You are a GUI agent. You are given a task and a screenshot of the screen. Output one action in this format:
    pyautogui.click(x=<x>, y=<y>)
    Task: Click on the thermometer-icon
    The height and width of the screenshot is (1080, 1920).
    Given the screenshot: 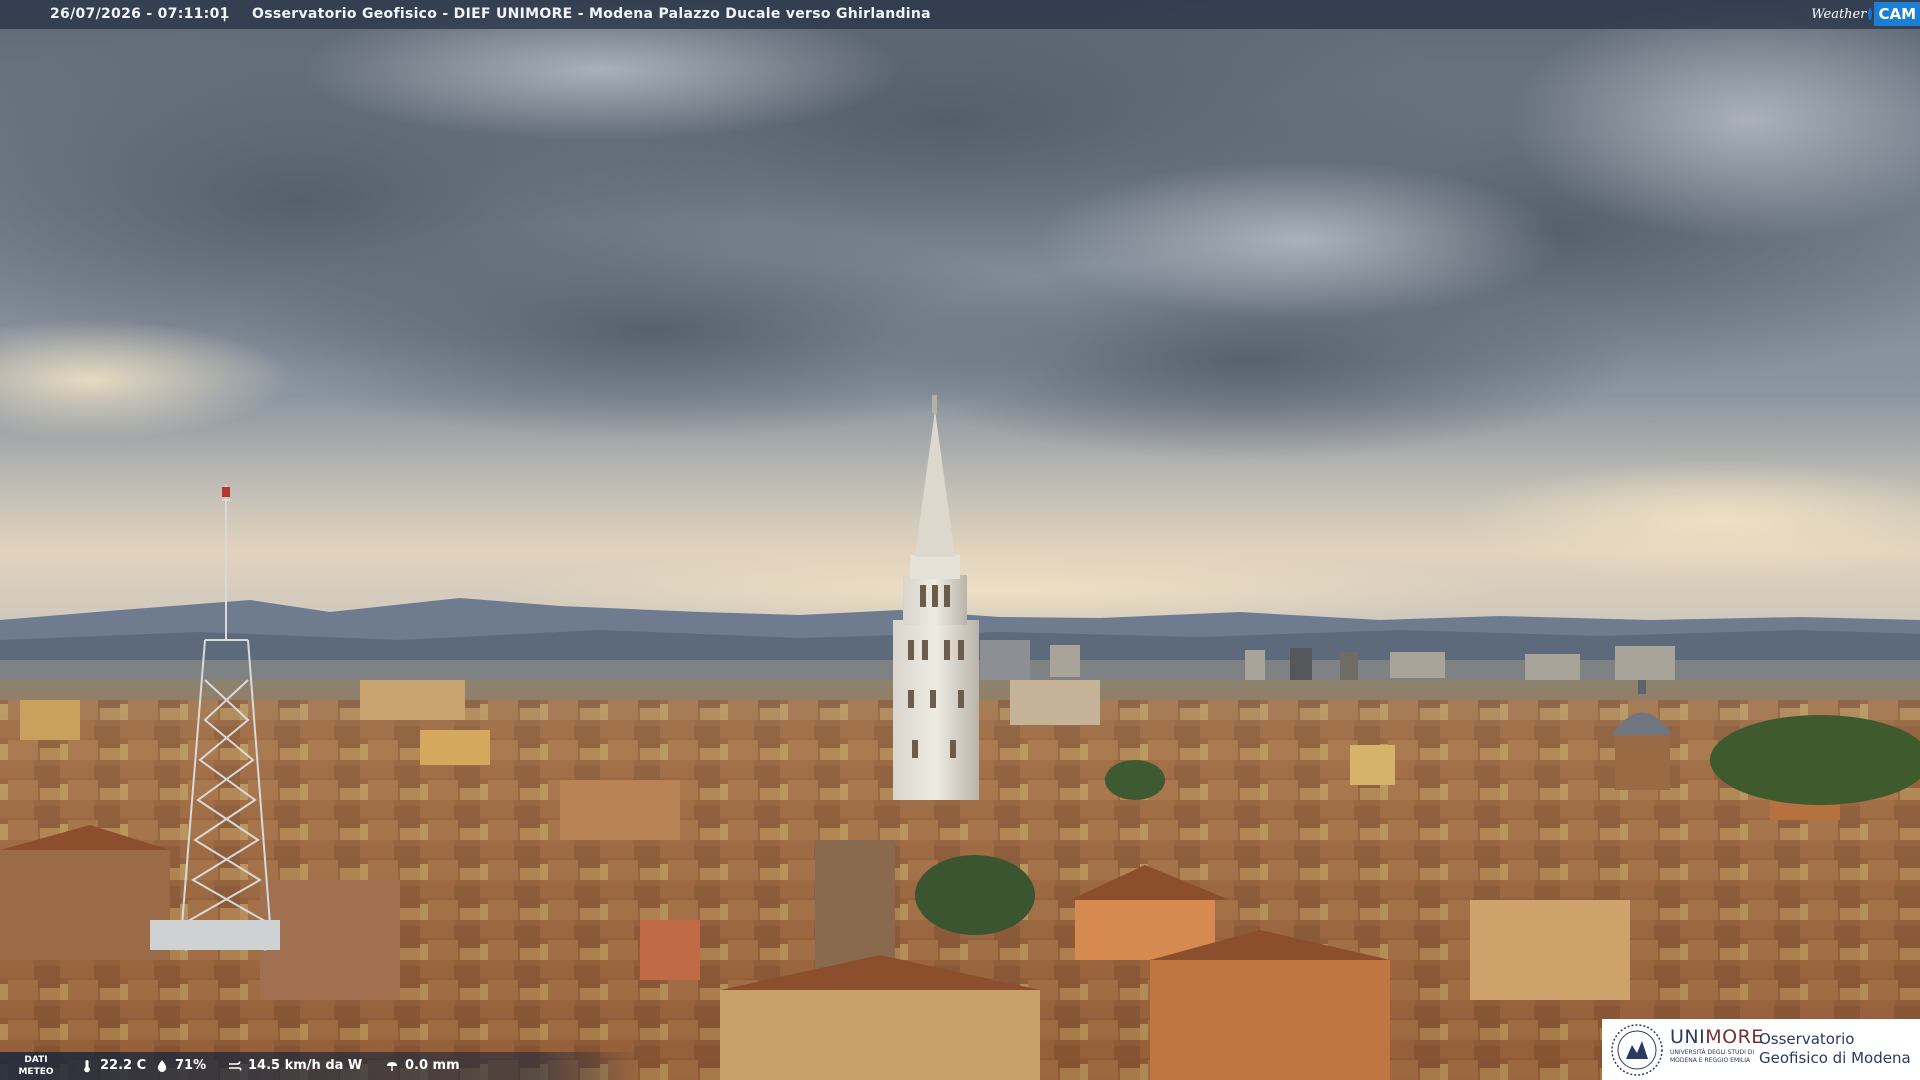 What is the action you would take?
    pyautogui.click(x=87, y=1065)
    